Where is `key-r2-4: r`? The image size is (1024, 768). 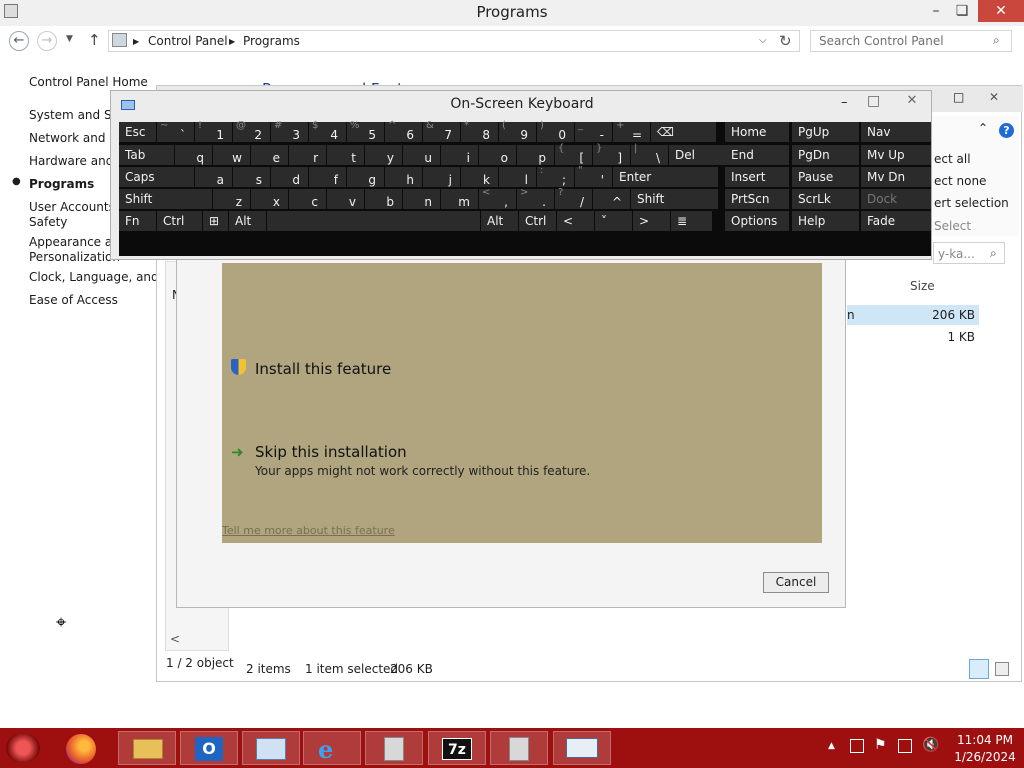
key-r2-4: r is located at coordinates (307, 155).